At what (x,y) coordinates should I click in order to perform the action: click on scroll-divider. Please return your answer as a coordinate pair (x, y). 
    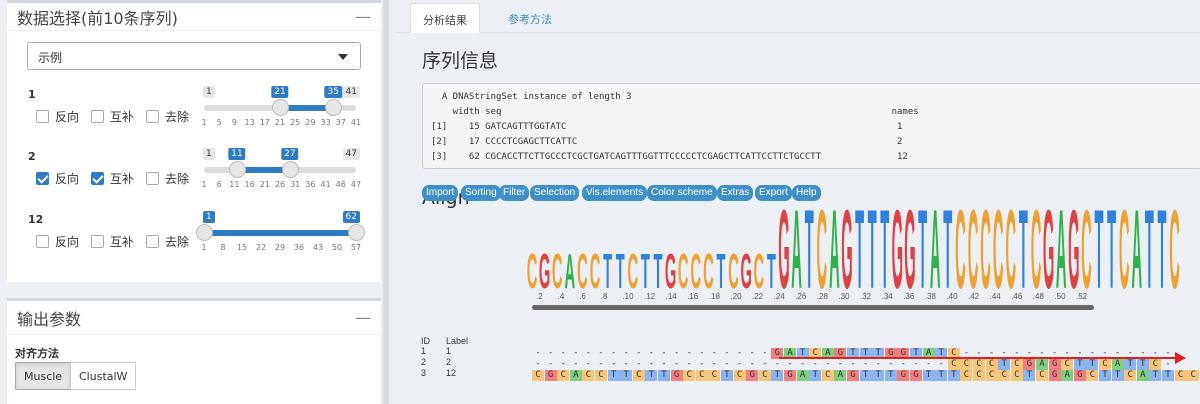
    Looking at the image, I should click on (386, 202).